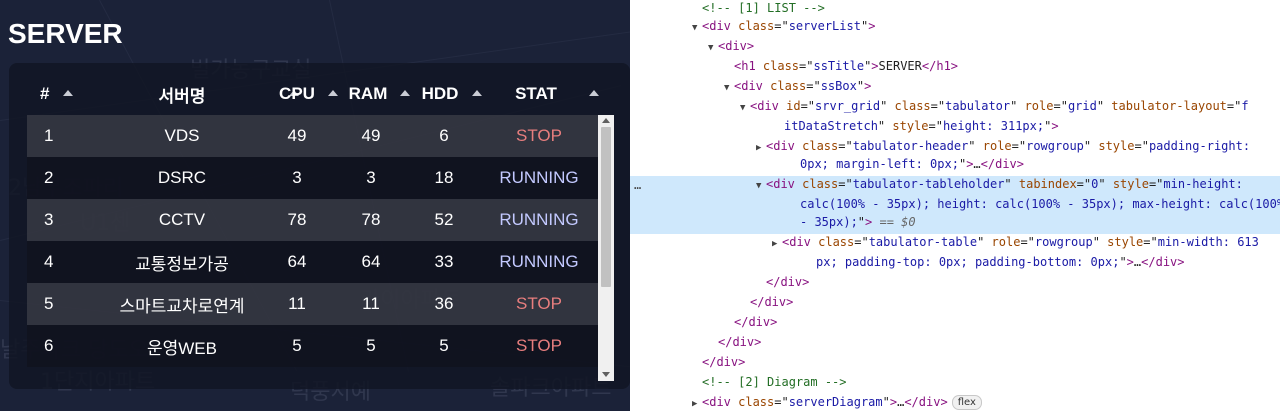 This screenshot has width=1280, height=411. Describe the element at coordinates (539, 345) in the screenshot. I see `status-badge: STOP` at that location.